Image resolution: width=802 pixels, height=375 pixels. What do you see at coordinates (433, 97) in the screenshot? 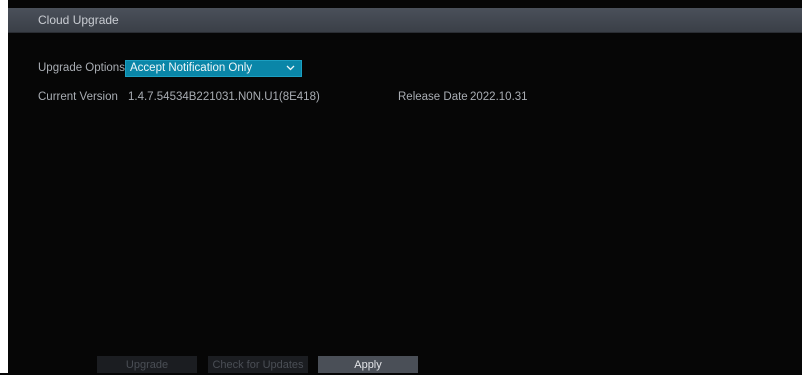
I see `release-date-label: Release Date` at bounding box center [433, 97].